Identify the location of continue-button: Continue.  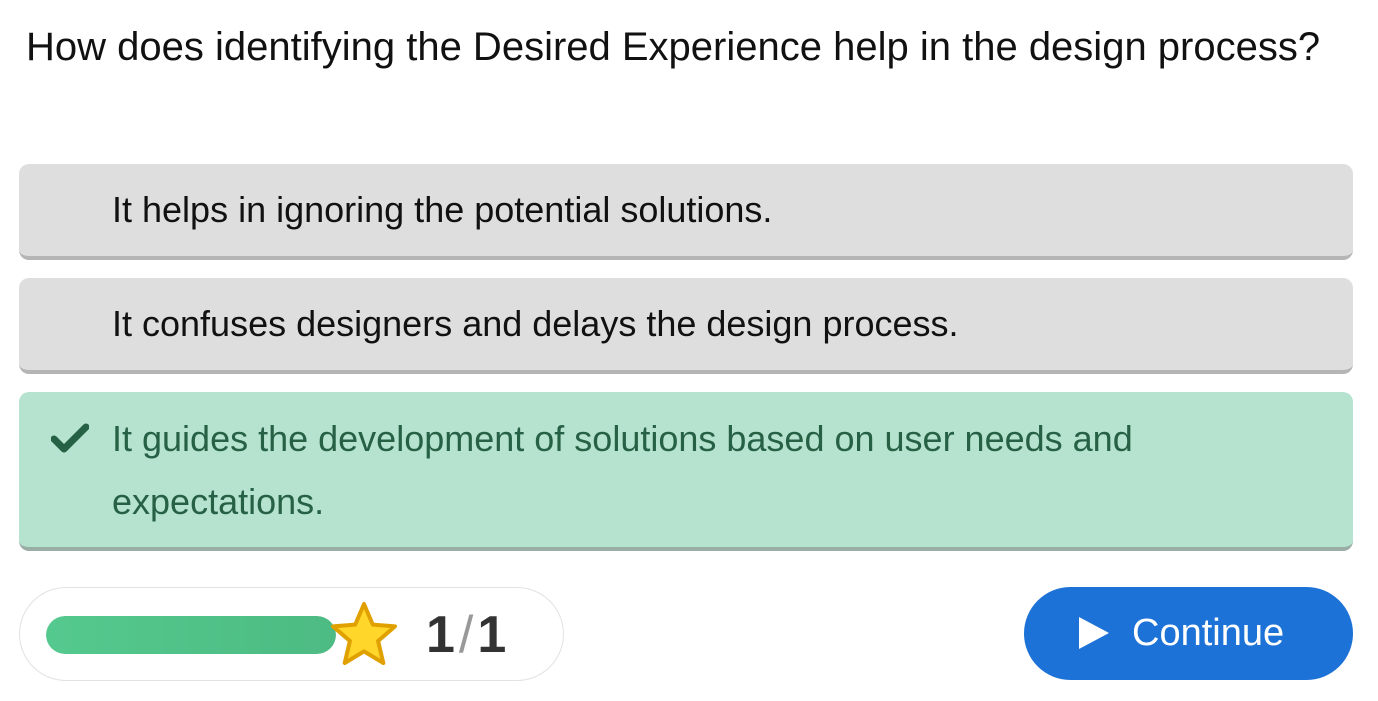
(1188, 633).